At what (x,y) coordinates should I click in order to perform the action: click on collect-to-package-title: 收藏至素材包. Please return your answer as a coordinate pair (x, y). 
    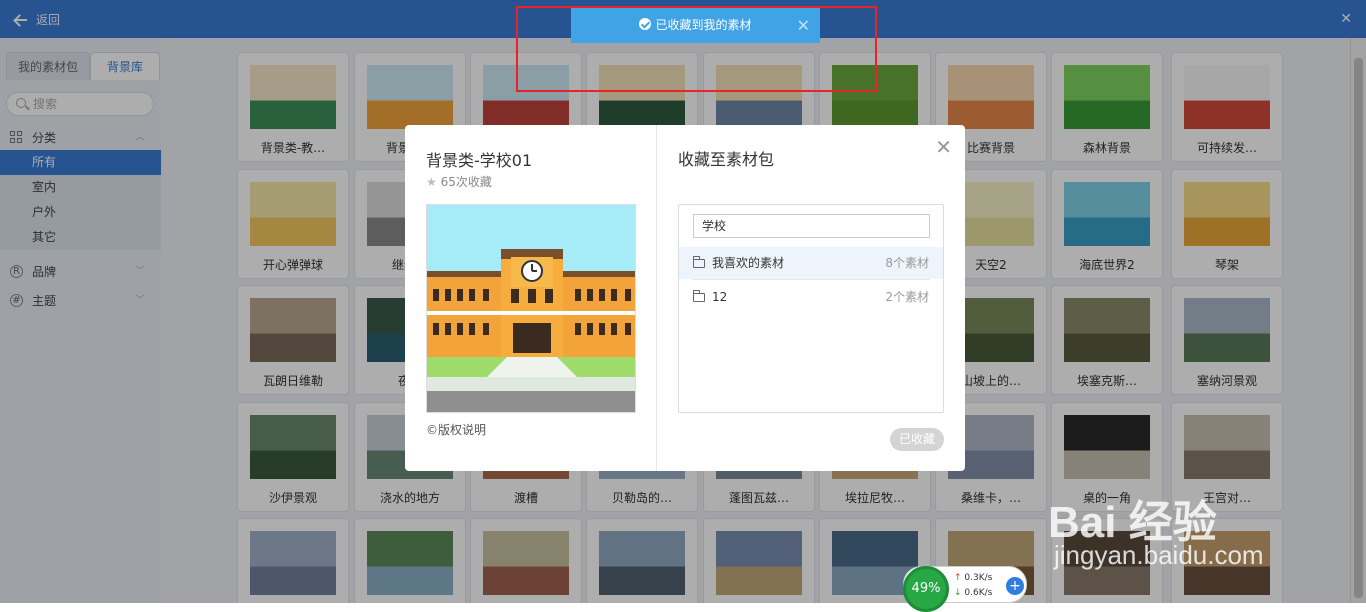
    Looking at the image, I should click on (726, 159).